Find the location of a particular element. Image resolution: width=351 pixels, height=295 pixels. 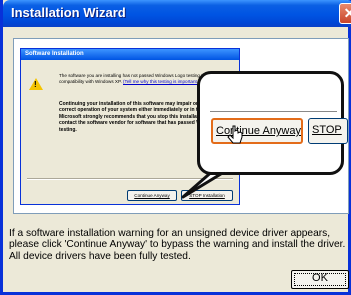

dialog-stop-installation-button: STOP Installation is located at coordinates (207, 195).